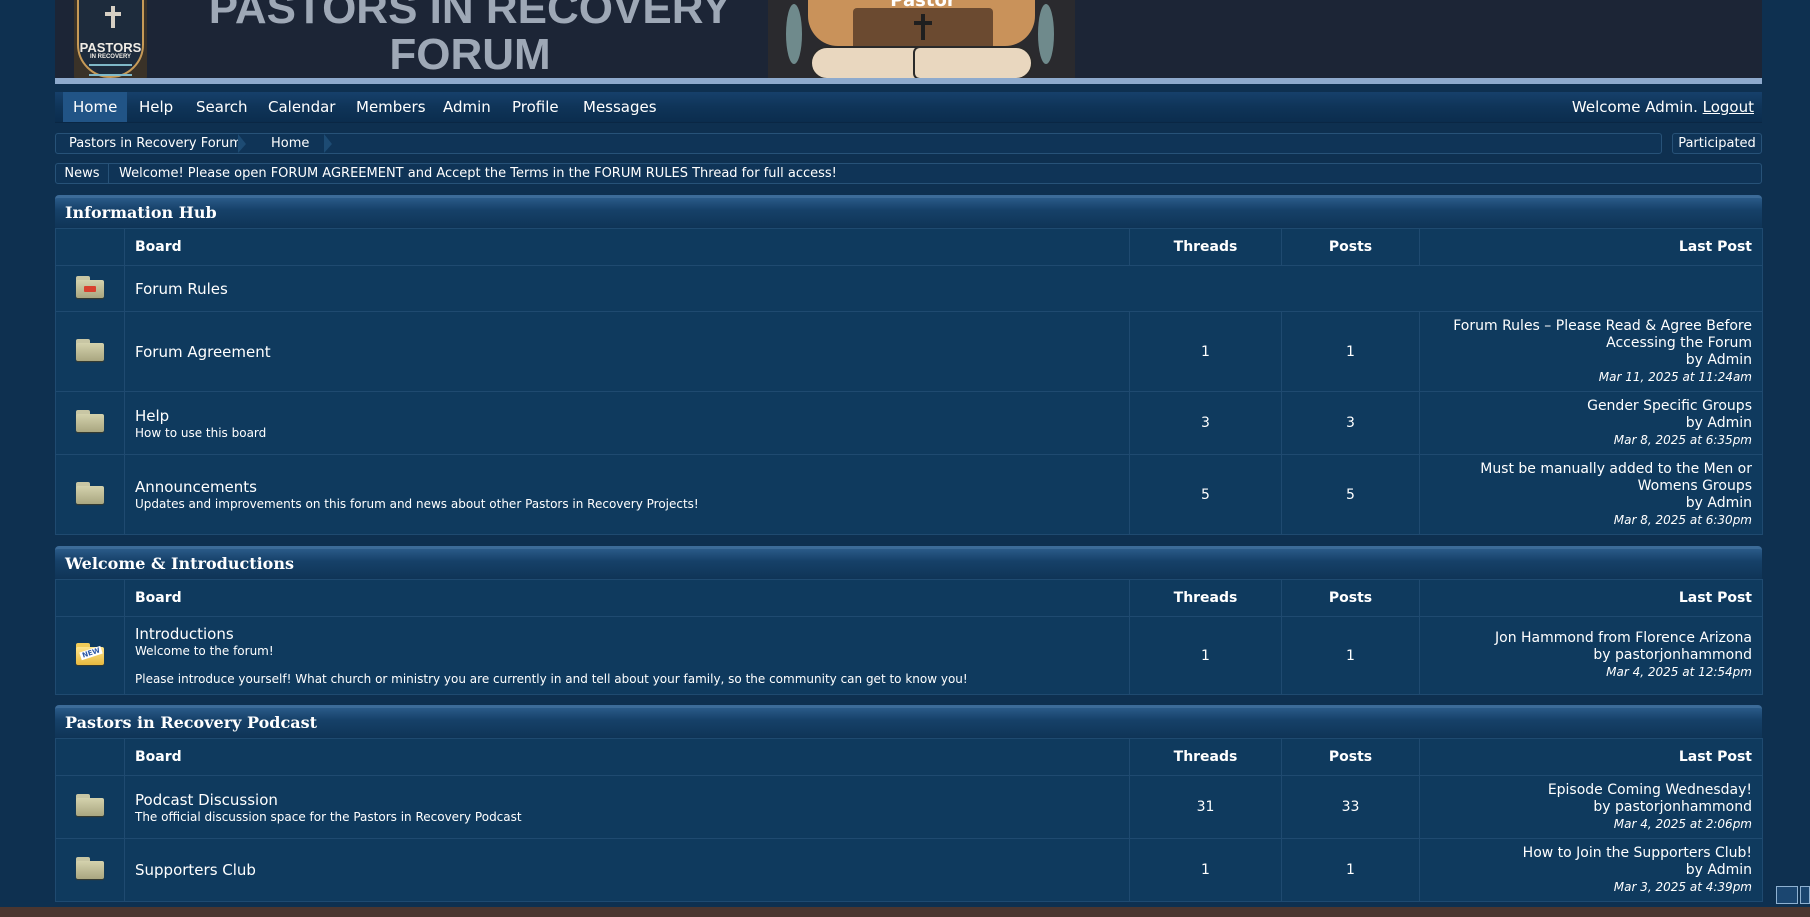 The width and height of the screenshot is (1810, 917). I want to click on banner-divider, so click(908, 81).